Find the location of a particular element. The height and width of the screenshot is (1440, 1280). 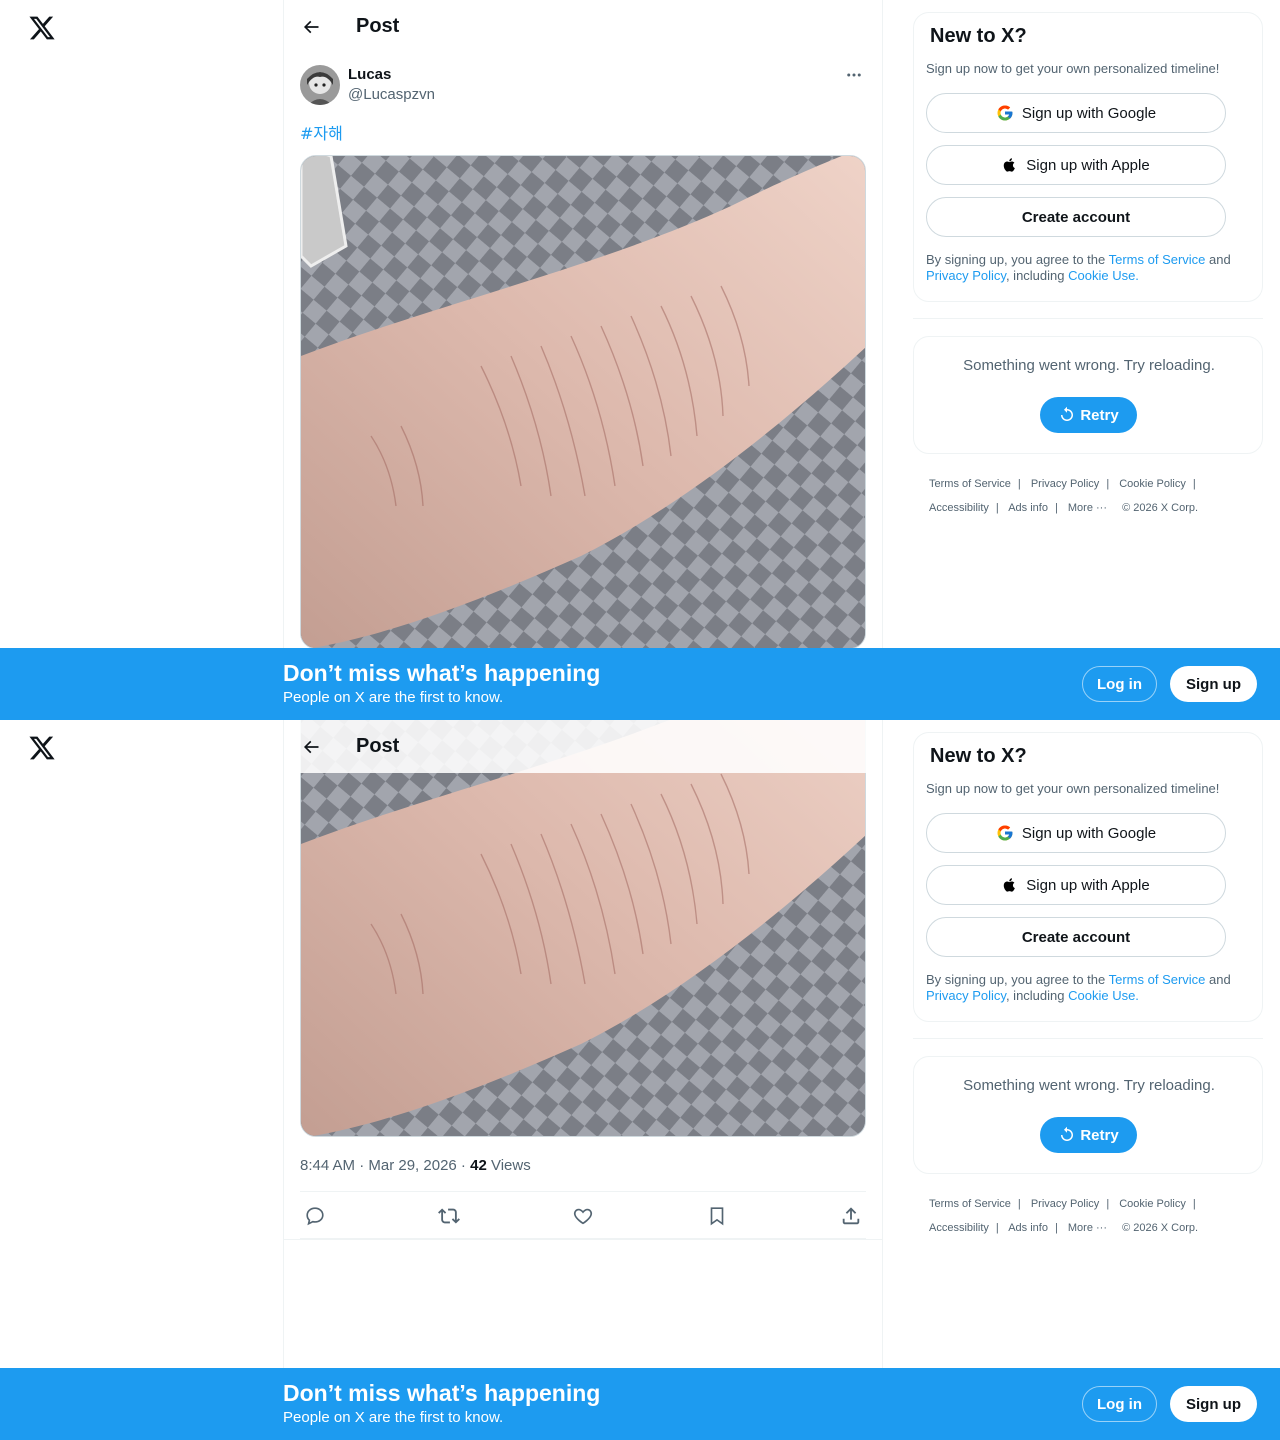

repost-icon is located at coordinates (449, 1216).